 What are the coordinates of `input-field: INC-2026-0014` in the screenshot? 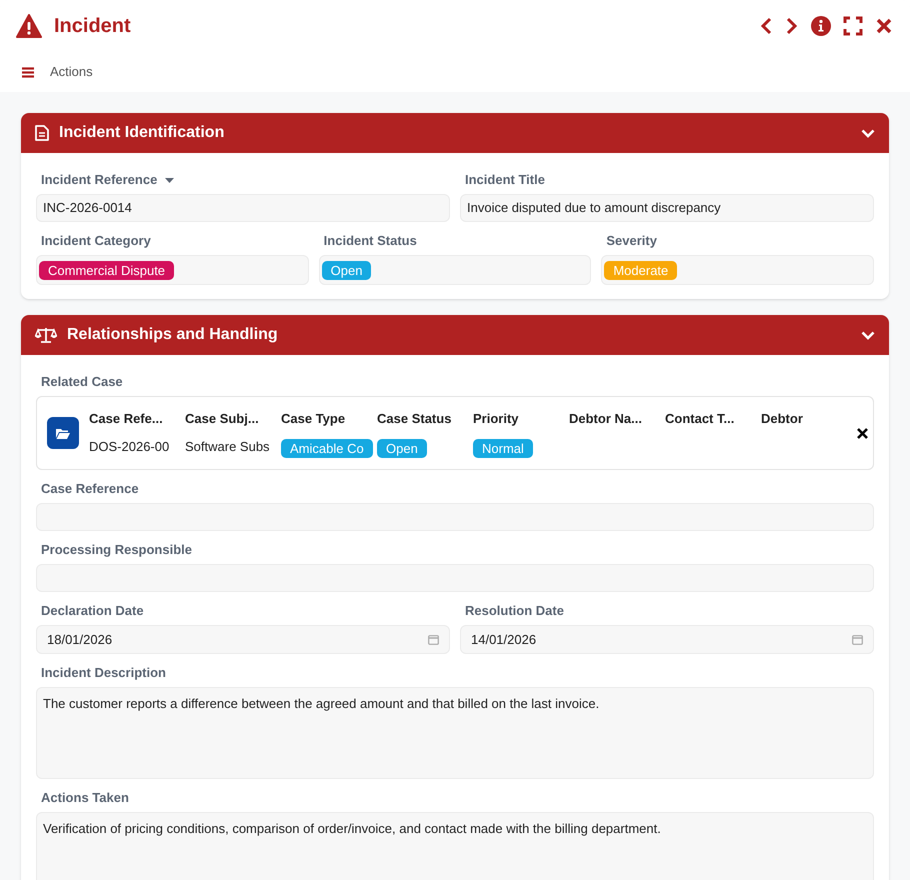 It's located at (243, 208).